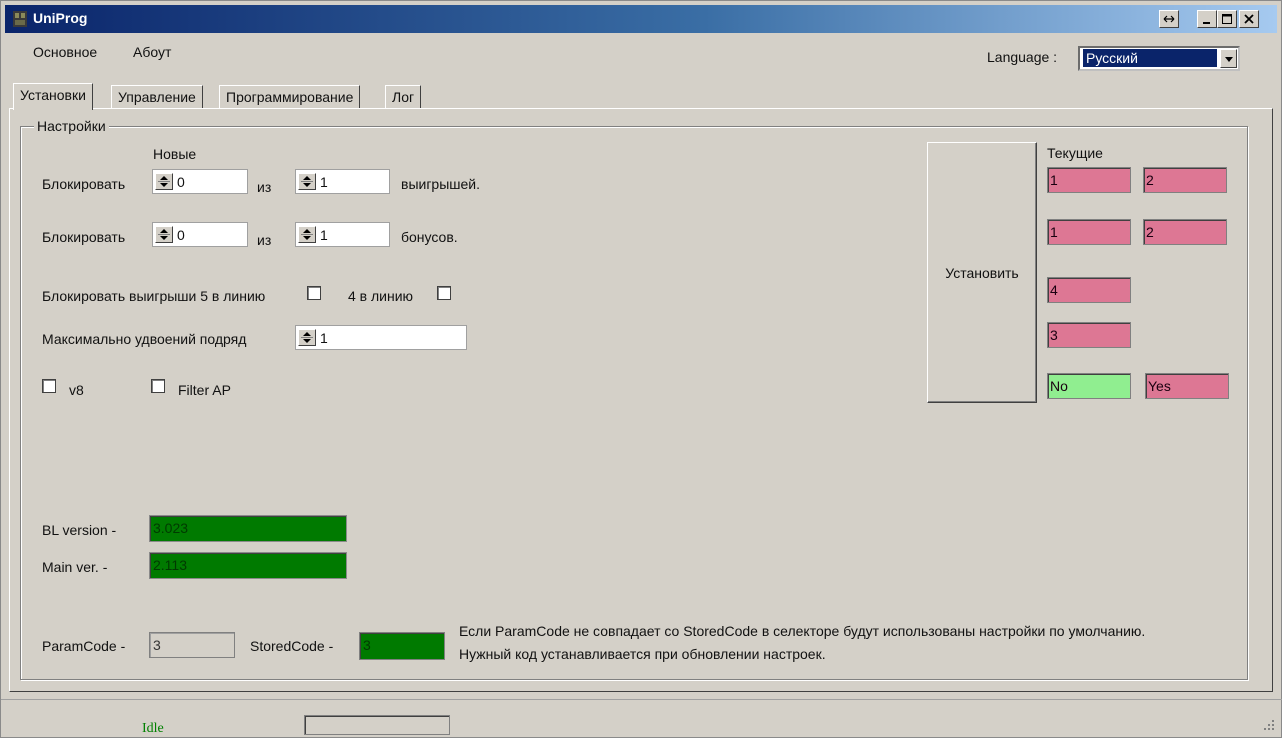 This screenshot has height=738, width=1282. I want to click on language-label: Language :, so click(1022, 57).